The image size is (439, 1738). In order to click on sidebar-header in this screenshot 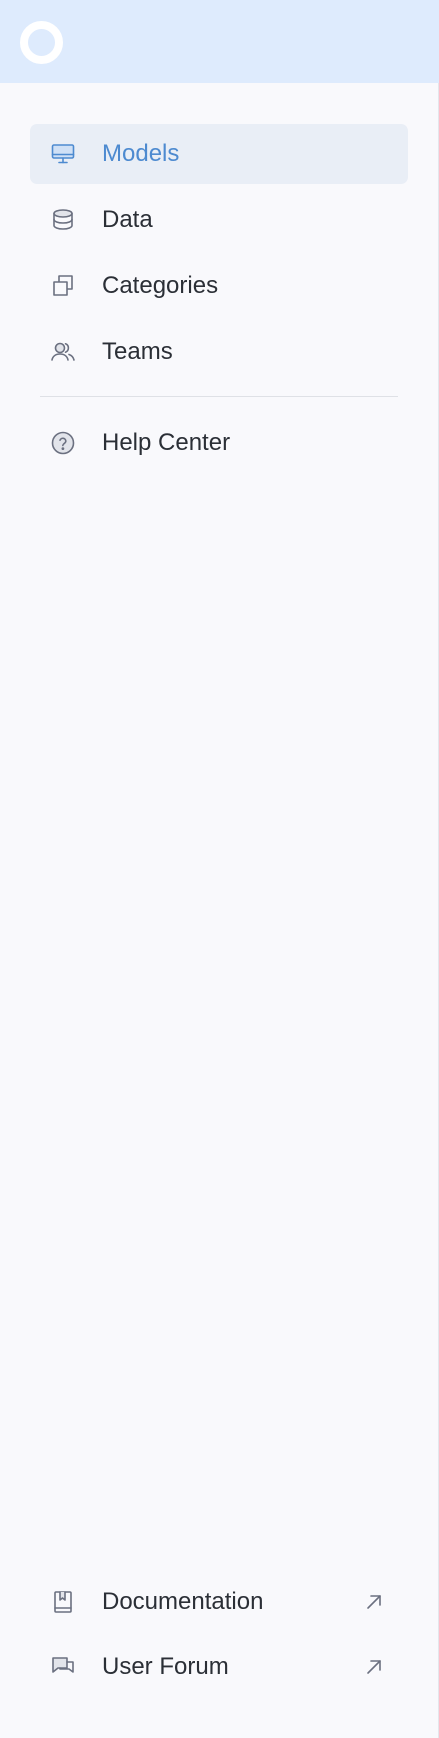, I will do `click(219, 41)`.